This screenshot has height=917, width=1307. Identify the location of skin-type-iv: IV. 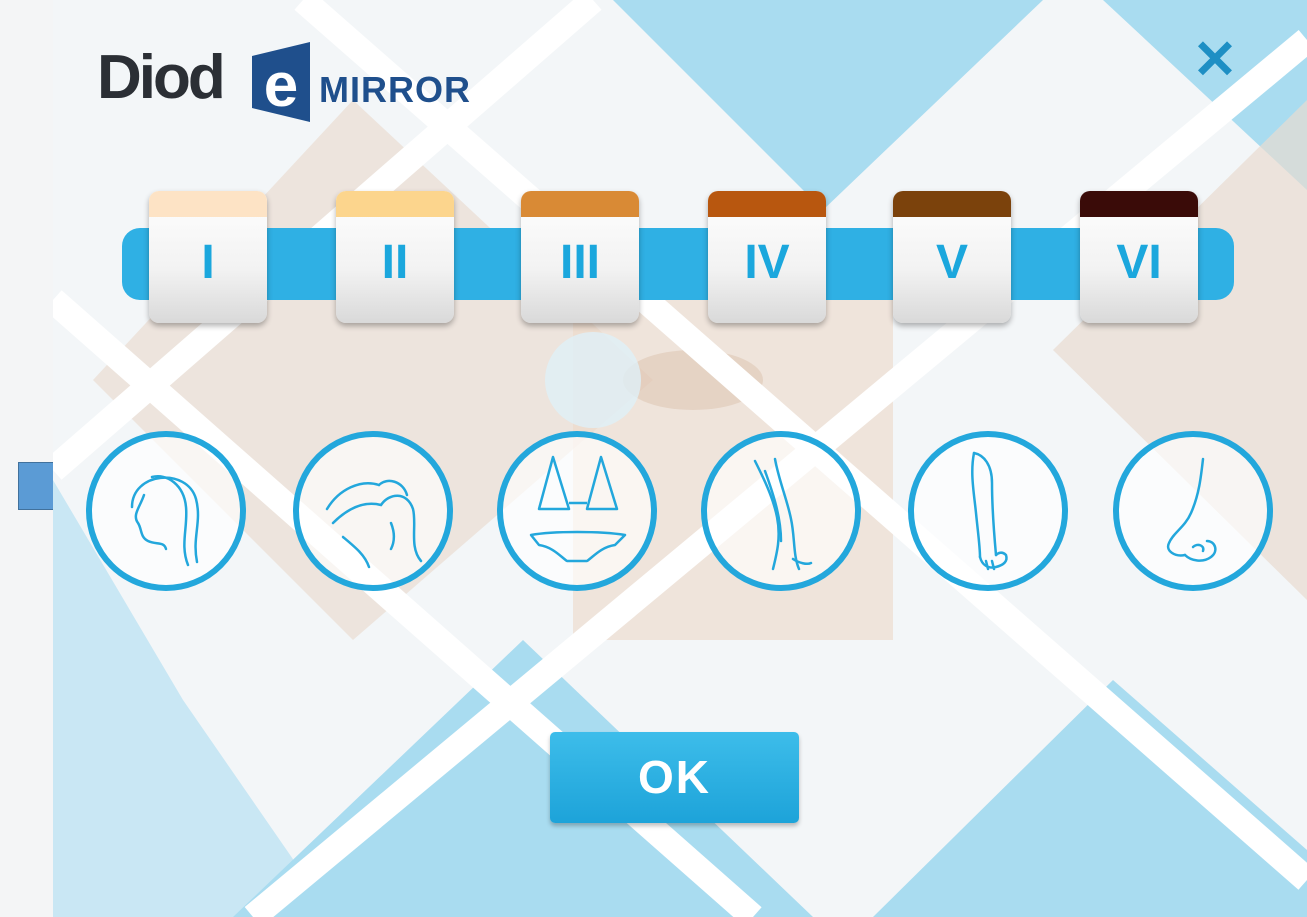
(767, 257).